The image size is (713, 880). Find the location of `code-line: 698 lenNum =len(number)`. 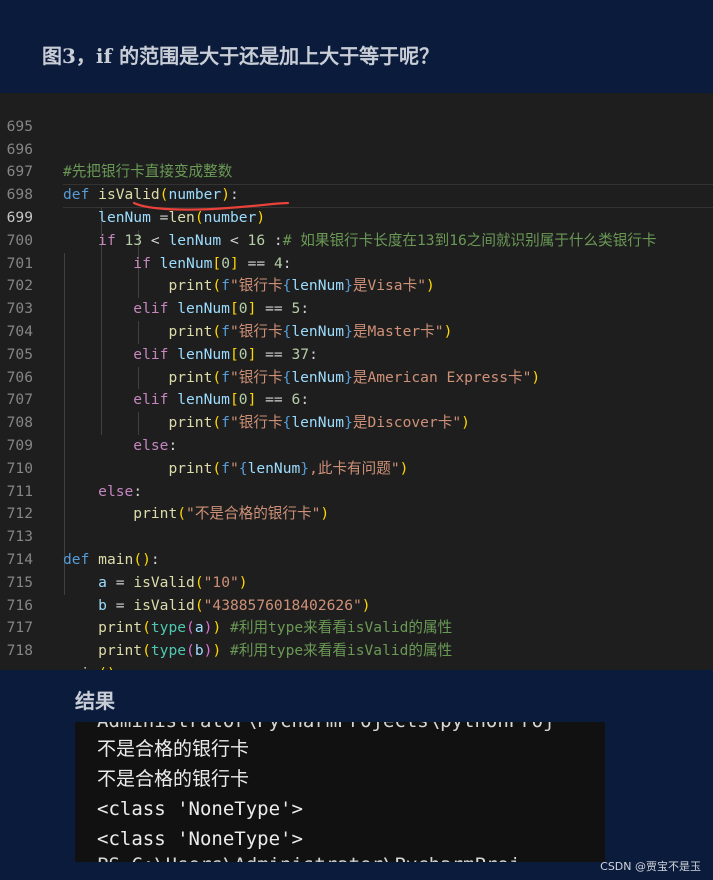

code-line: 698 lenNum =len(number) is located at coordinates (356, 193).